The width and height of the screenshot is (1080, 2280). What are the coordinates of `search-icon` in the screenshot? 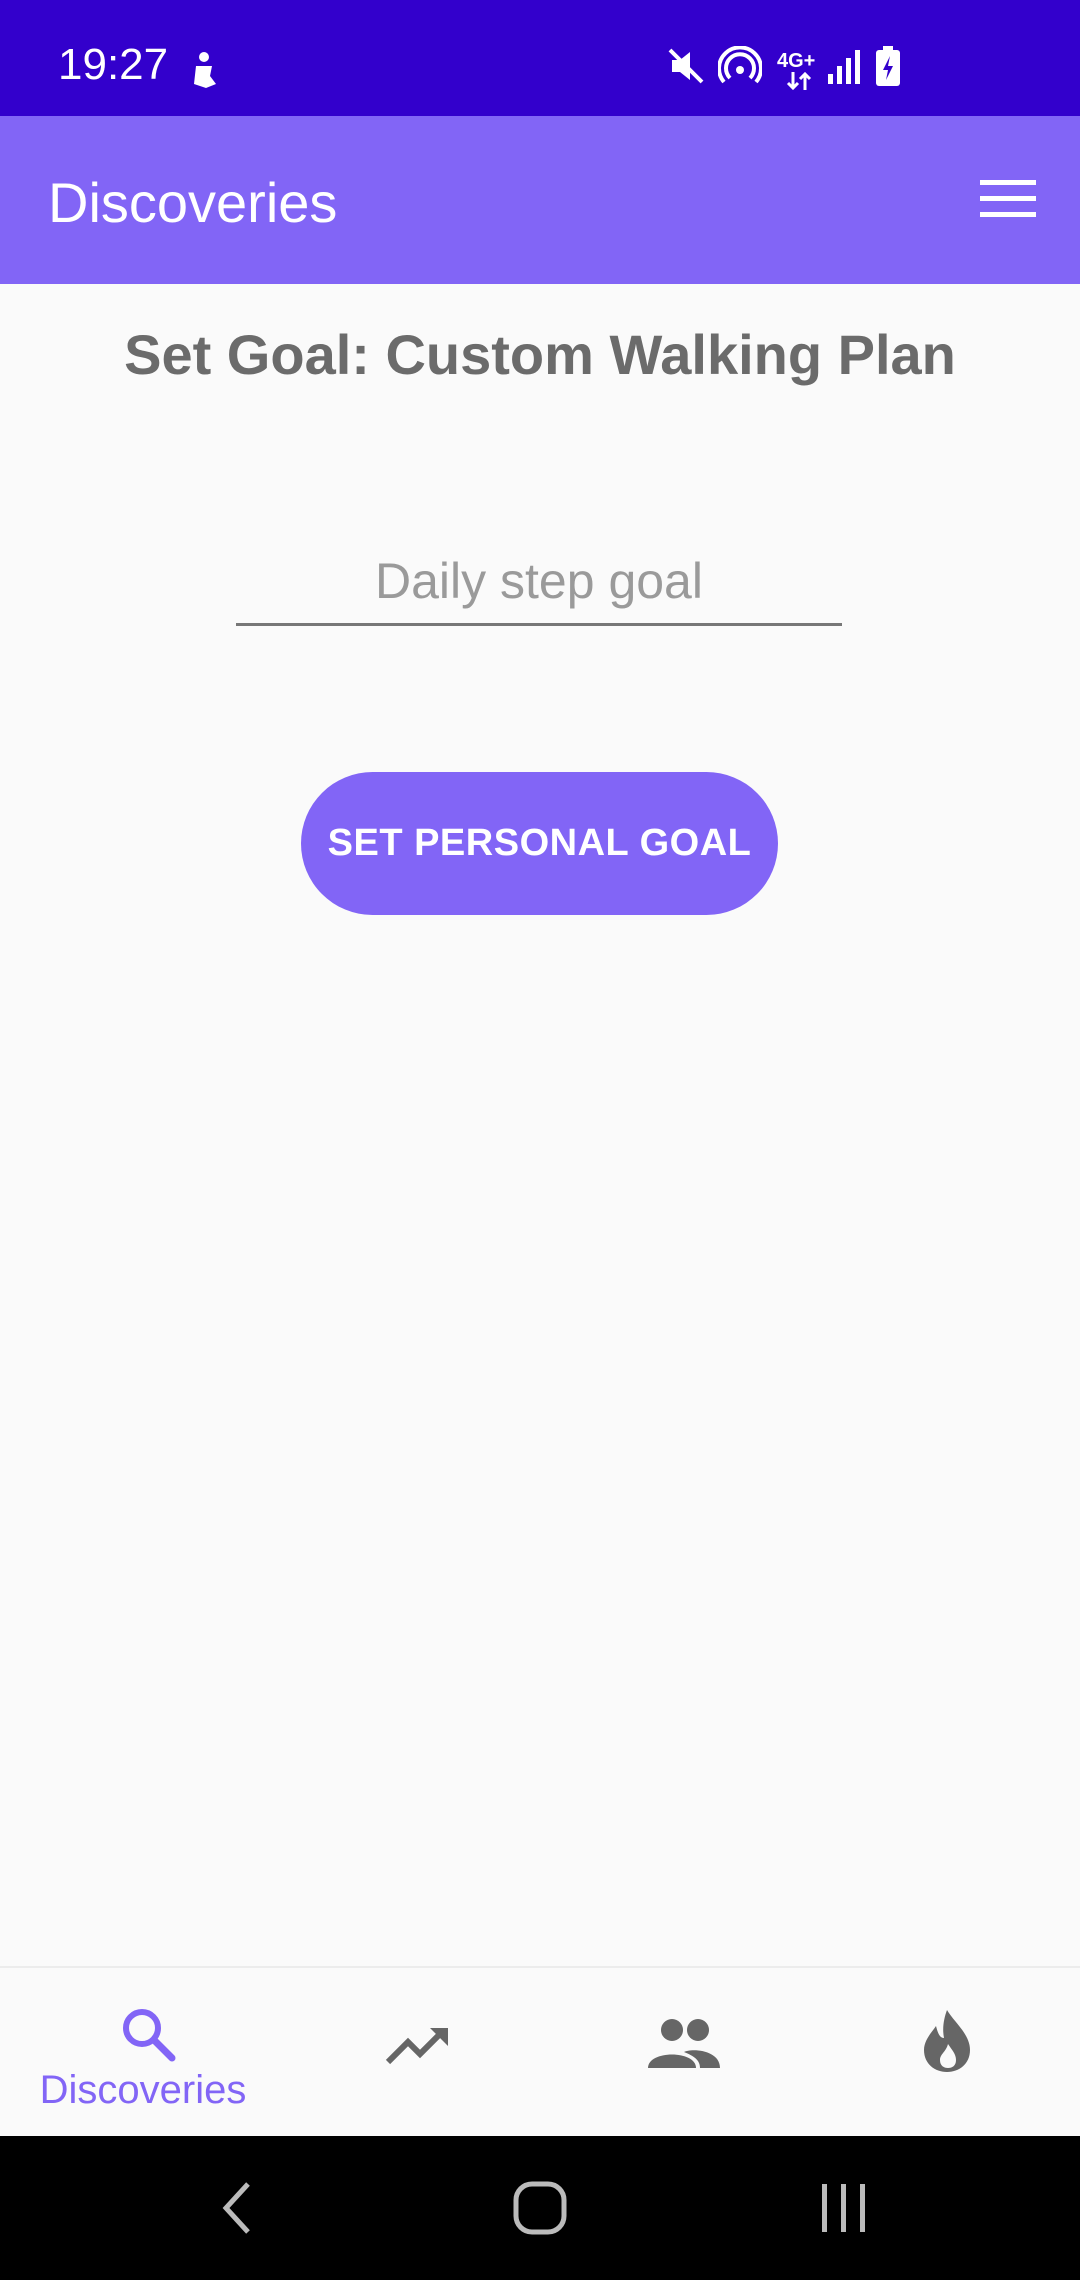 It's located at (149, 2035).